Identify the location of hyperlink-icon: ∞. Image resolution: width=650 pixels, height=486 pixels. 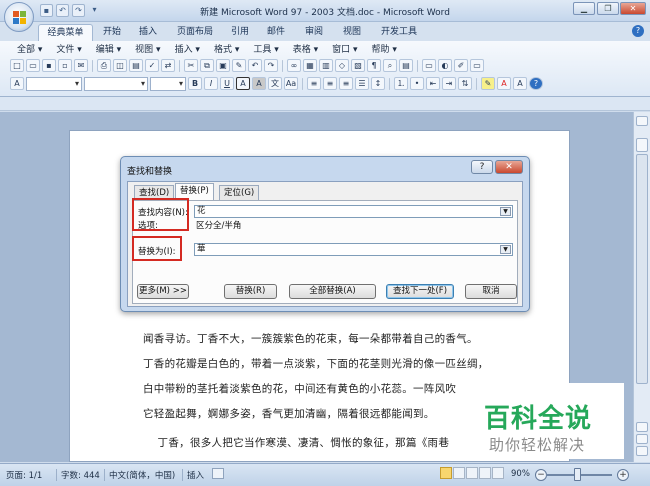
(294, 65).